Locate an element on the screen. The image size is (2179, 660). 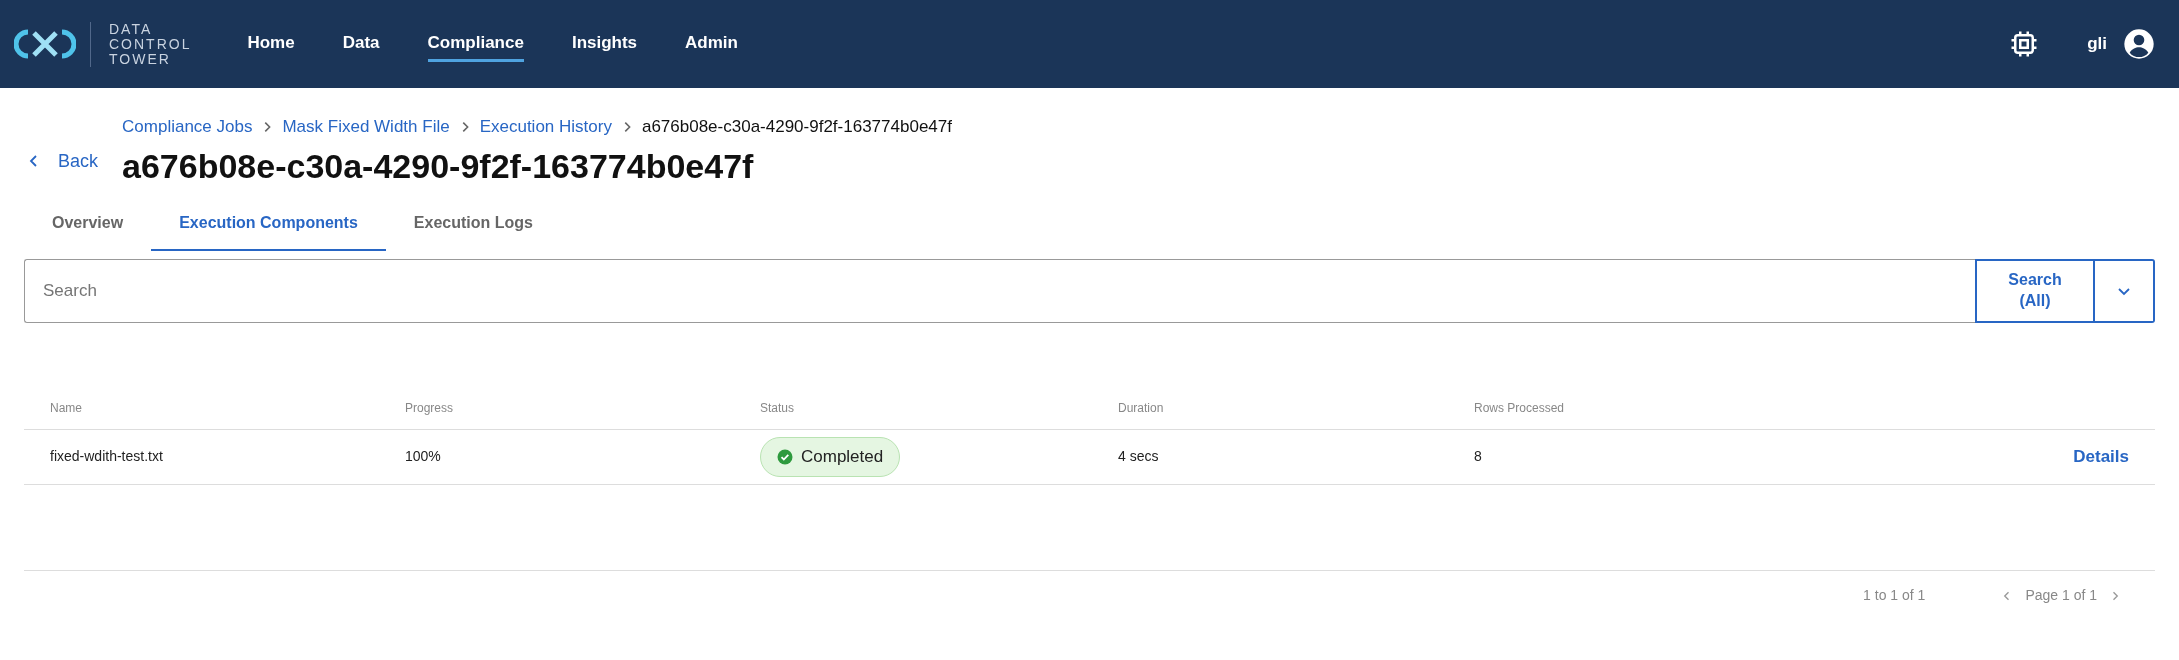
page-title: a676b08e-c30a-4290-9f2f-163774b0e47f is located at coordinates (438, 166).